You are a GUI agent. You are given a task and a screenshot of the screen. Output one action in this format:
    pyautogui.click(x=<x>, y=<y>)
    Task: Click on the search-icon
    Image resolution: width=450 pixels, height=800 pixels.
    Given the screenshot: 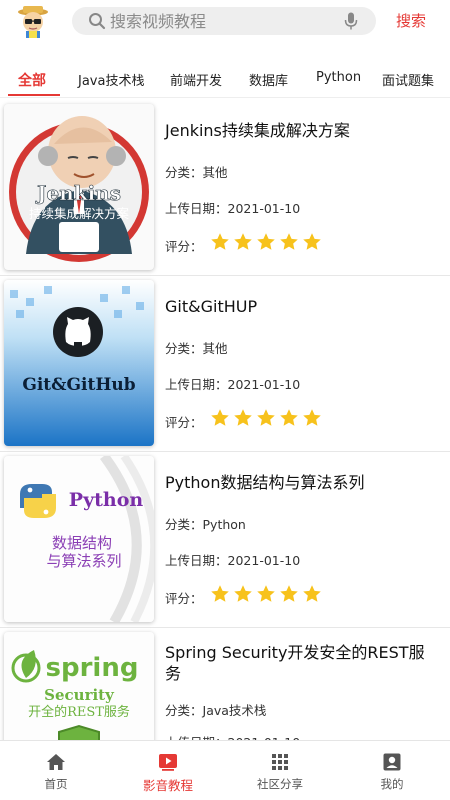 What is the action you would take?
    pyautogui.click(x=97, y=21)
    